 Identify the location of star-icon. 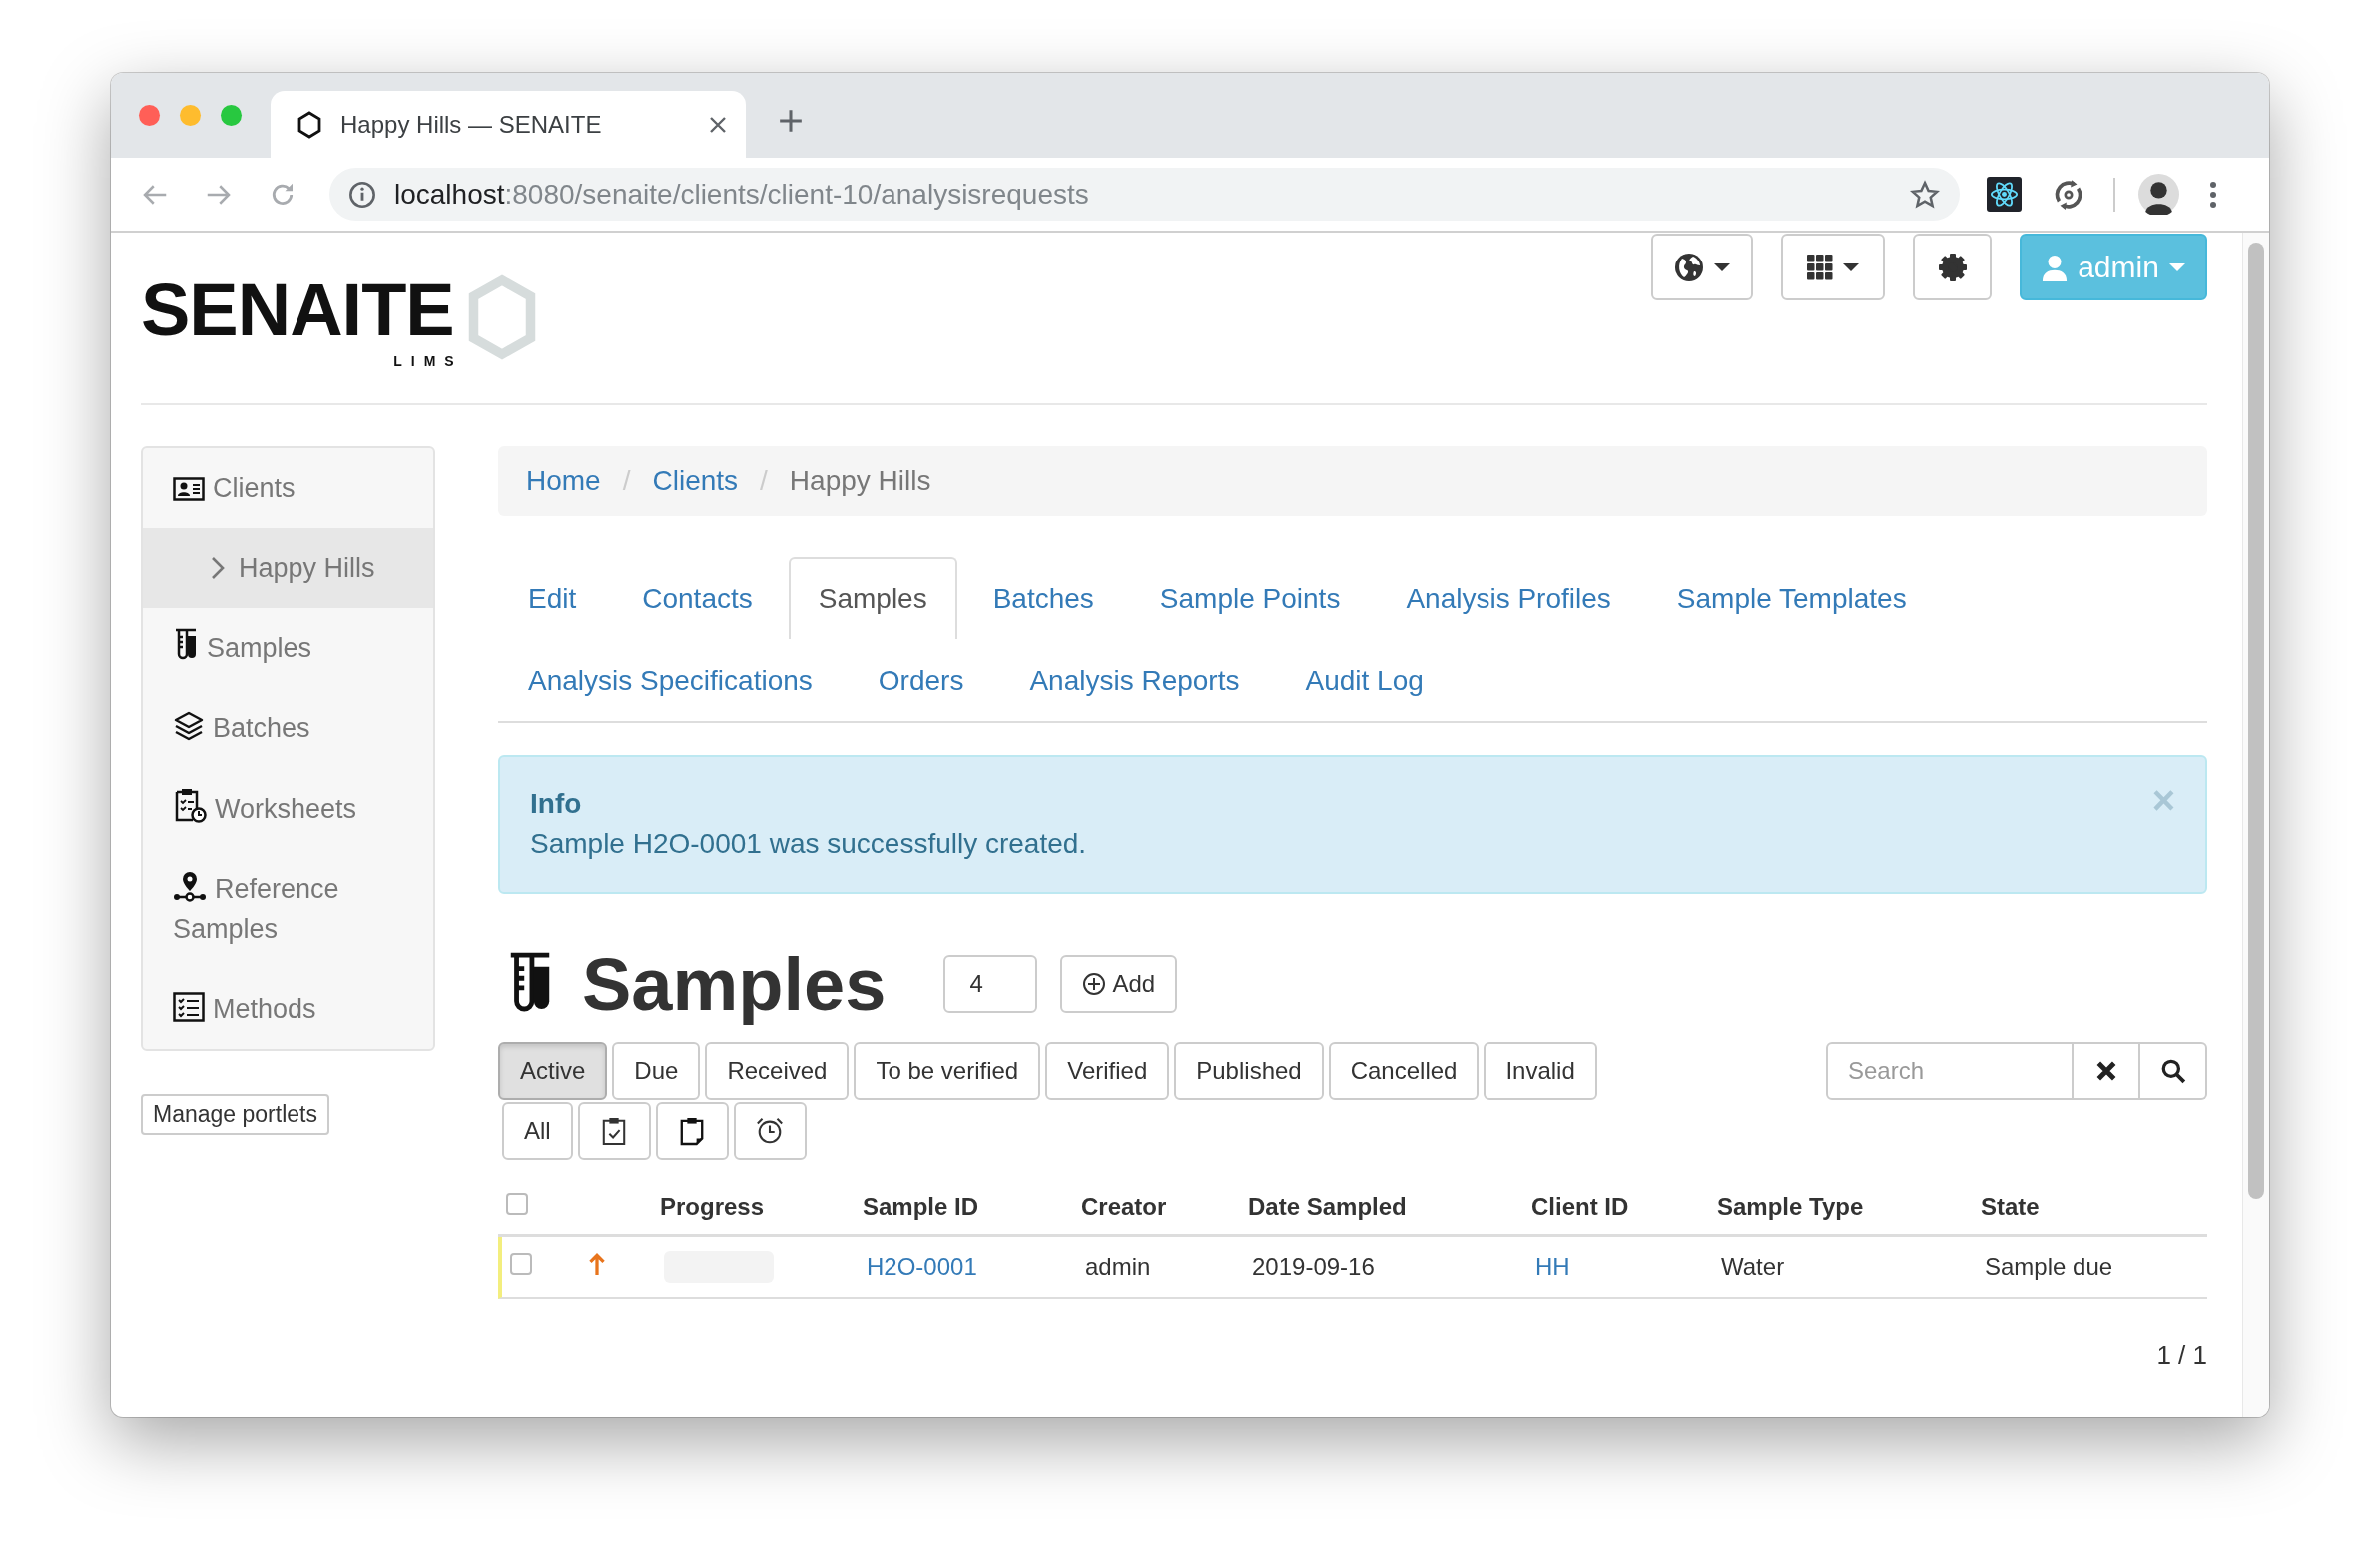
(1925, 195).